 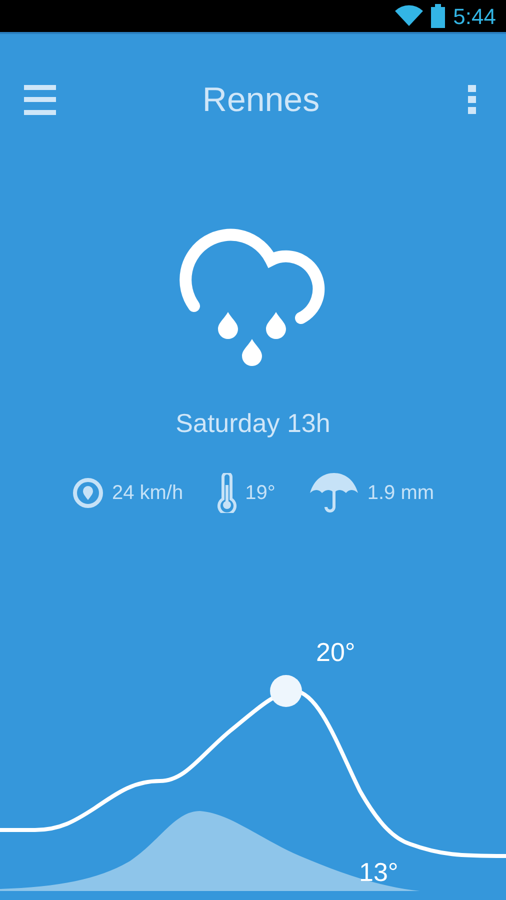 I want to click on wifi-icon, so click(x=409, y=16).